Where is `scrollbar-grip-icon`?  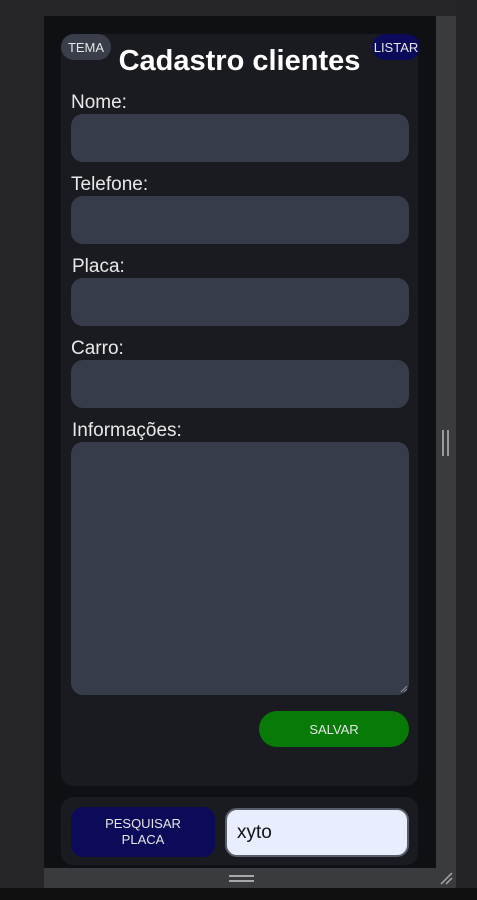
scrollbar-grip-icon is located at coordinates (445, 443).